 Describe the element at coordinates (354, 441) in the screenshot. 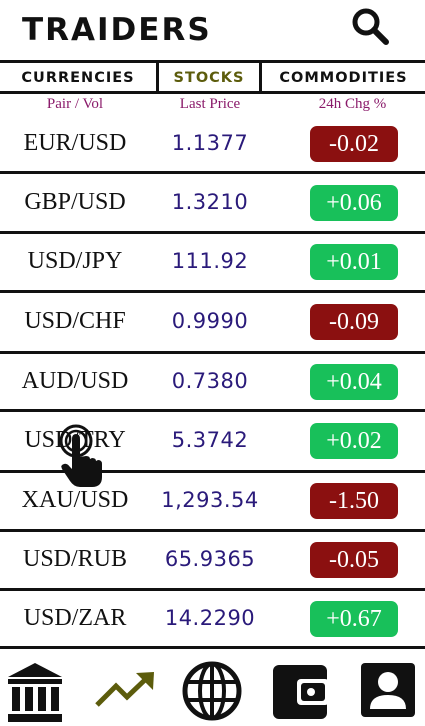

I see `change-badge: +0.02` at that location.